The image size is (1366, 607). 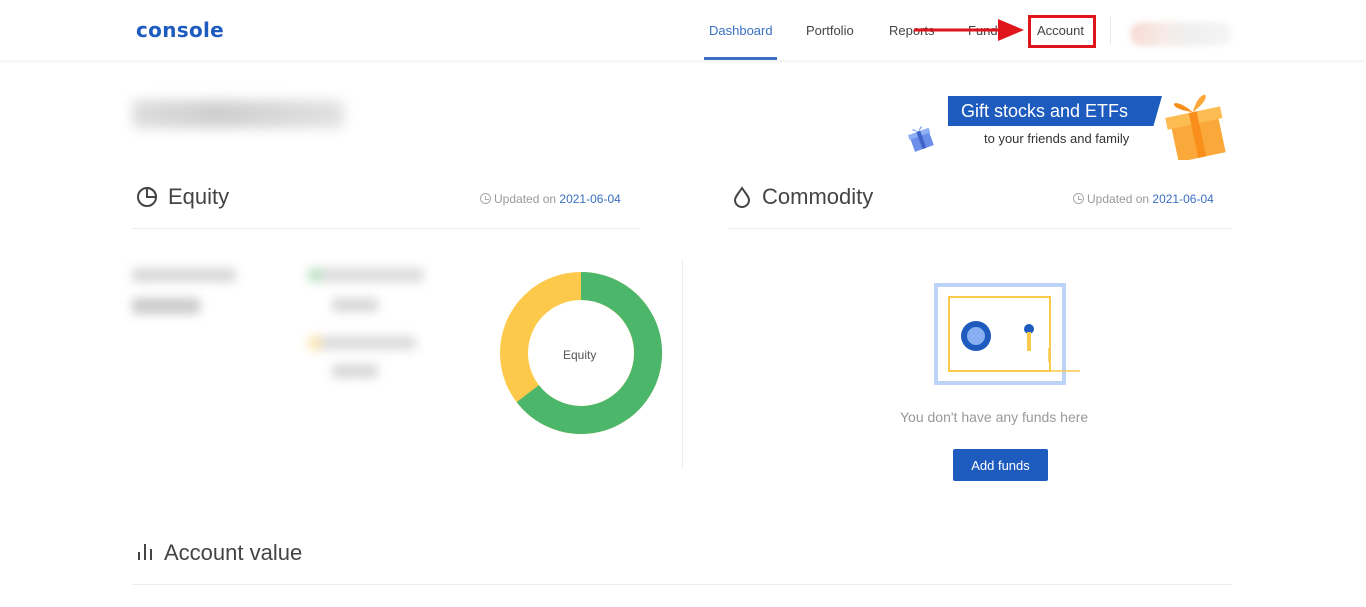 I want to click on commodity-updated: Updated on 2021-06-04, so click(x=1143, y=199).